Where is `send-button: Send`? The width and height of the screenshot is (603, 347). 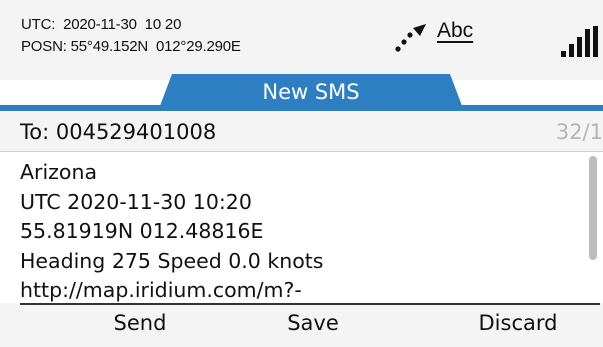
send-button: Send is located at coordinates (140, 323).